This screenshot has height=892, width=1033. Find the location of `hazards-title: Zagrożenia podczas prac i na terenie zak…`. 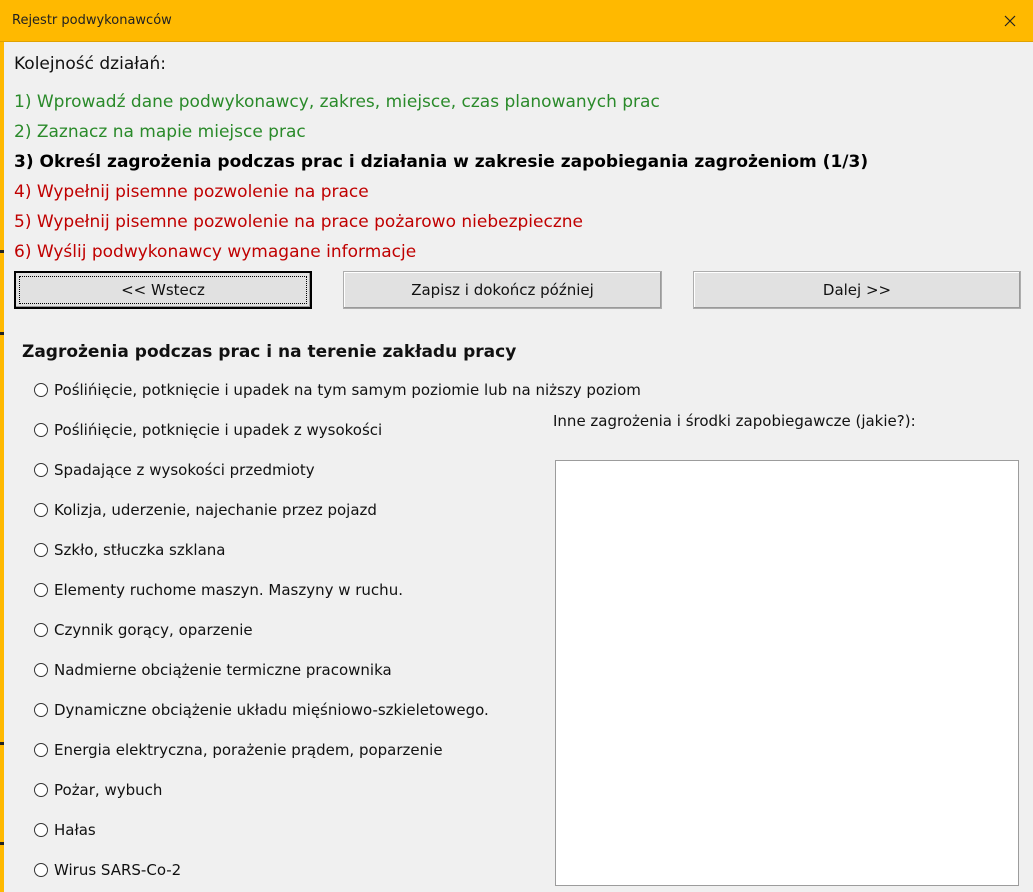

hazards-title: Zagrożenia podczas prac i na terenie zak… is located at coordinates (269, 352).